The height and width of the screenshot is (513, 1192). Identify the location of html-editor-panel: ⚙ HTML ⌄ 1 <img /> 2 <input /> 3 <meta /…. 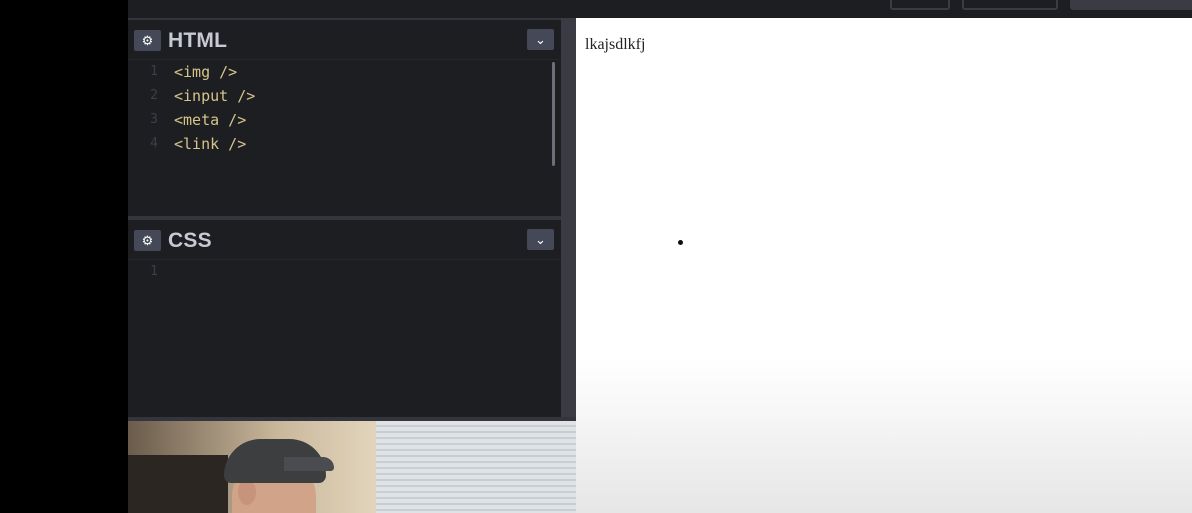
(344, 118).